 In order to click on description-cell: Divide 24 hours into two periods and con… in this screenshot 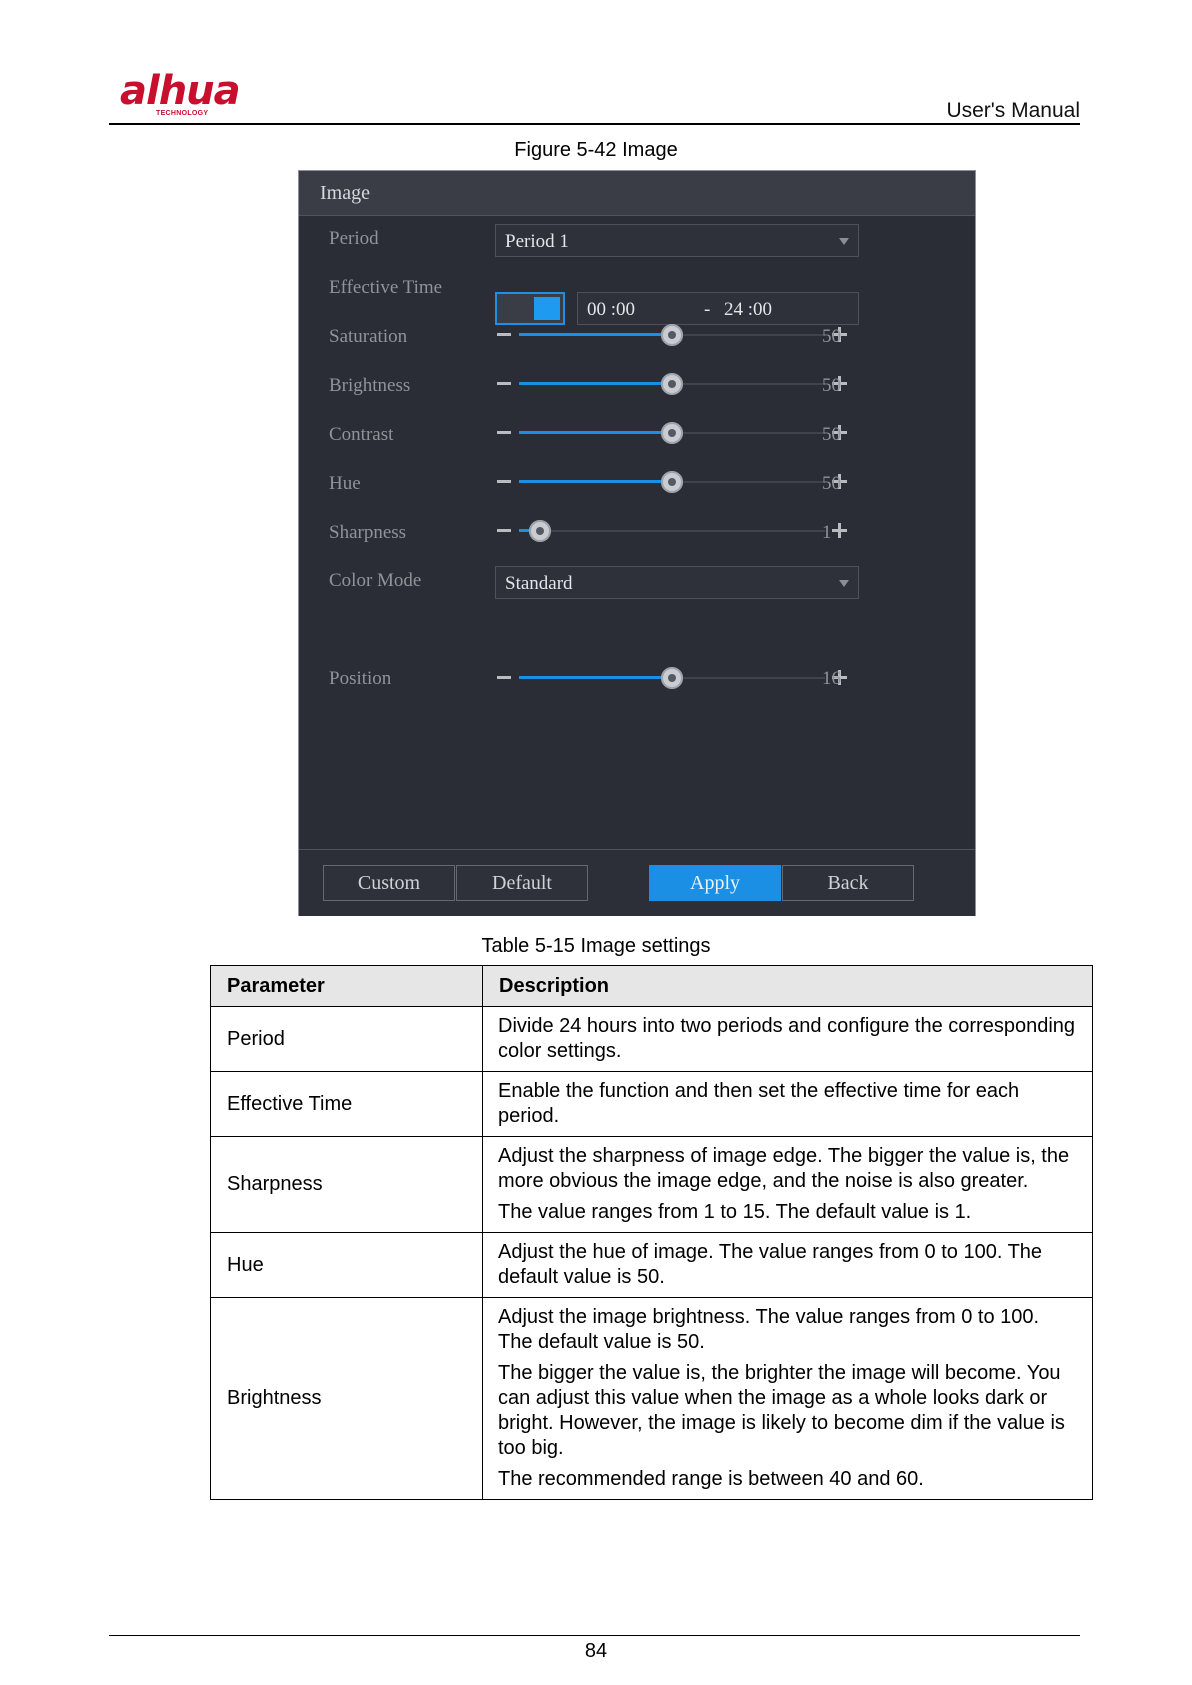, I will do `click(787, 1039)`.